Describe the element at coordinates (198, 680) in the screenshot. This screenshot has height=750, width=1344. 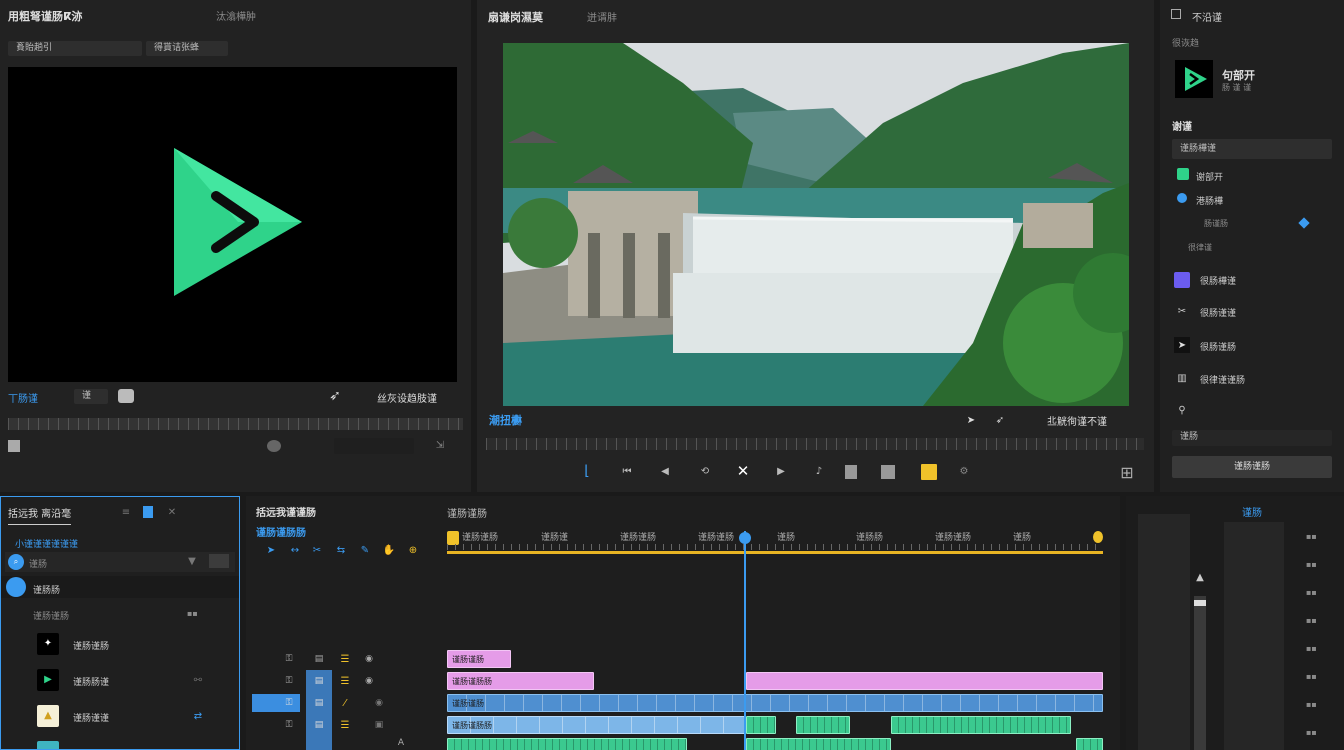
I see `link-icon: ⚯` at that location.